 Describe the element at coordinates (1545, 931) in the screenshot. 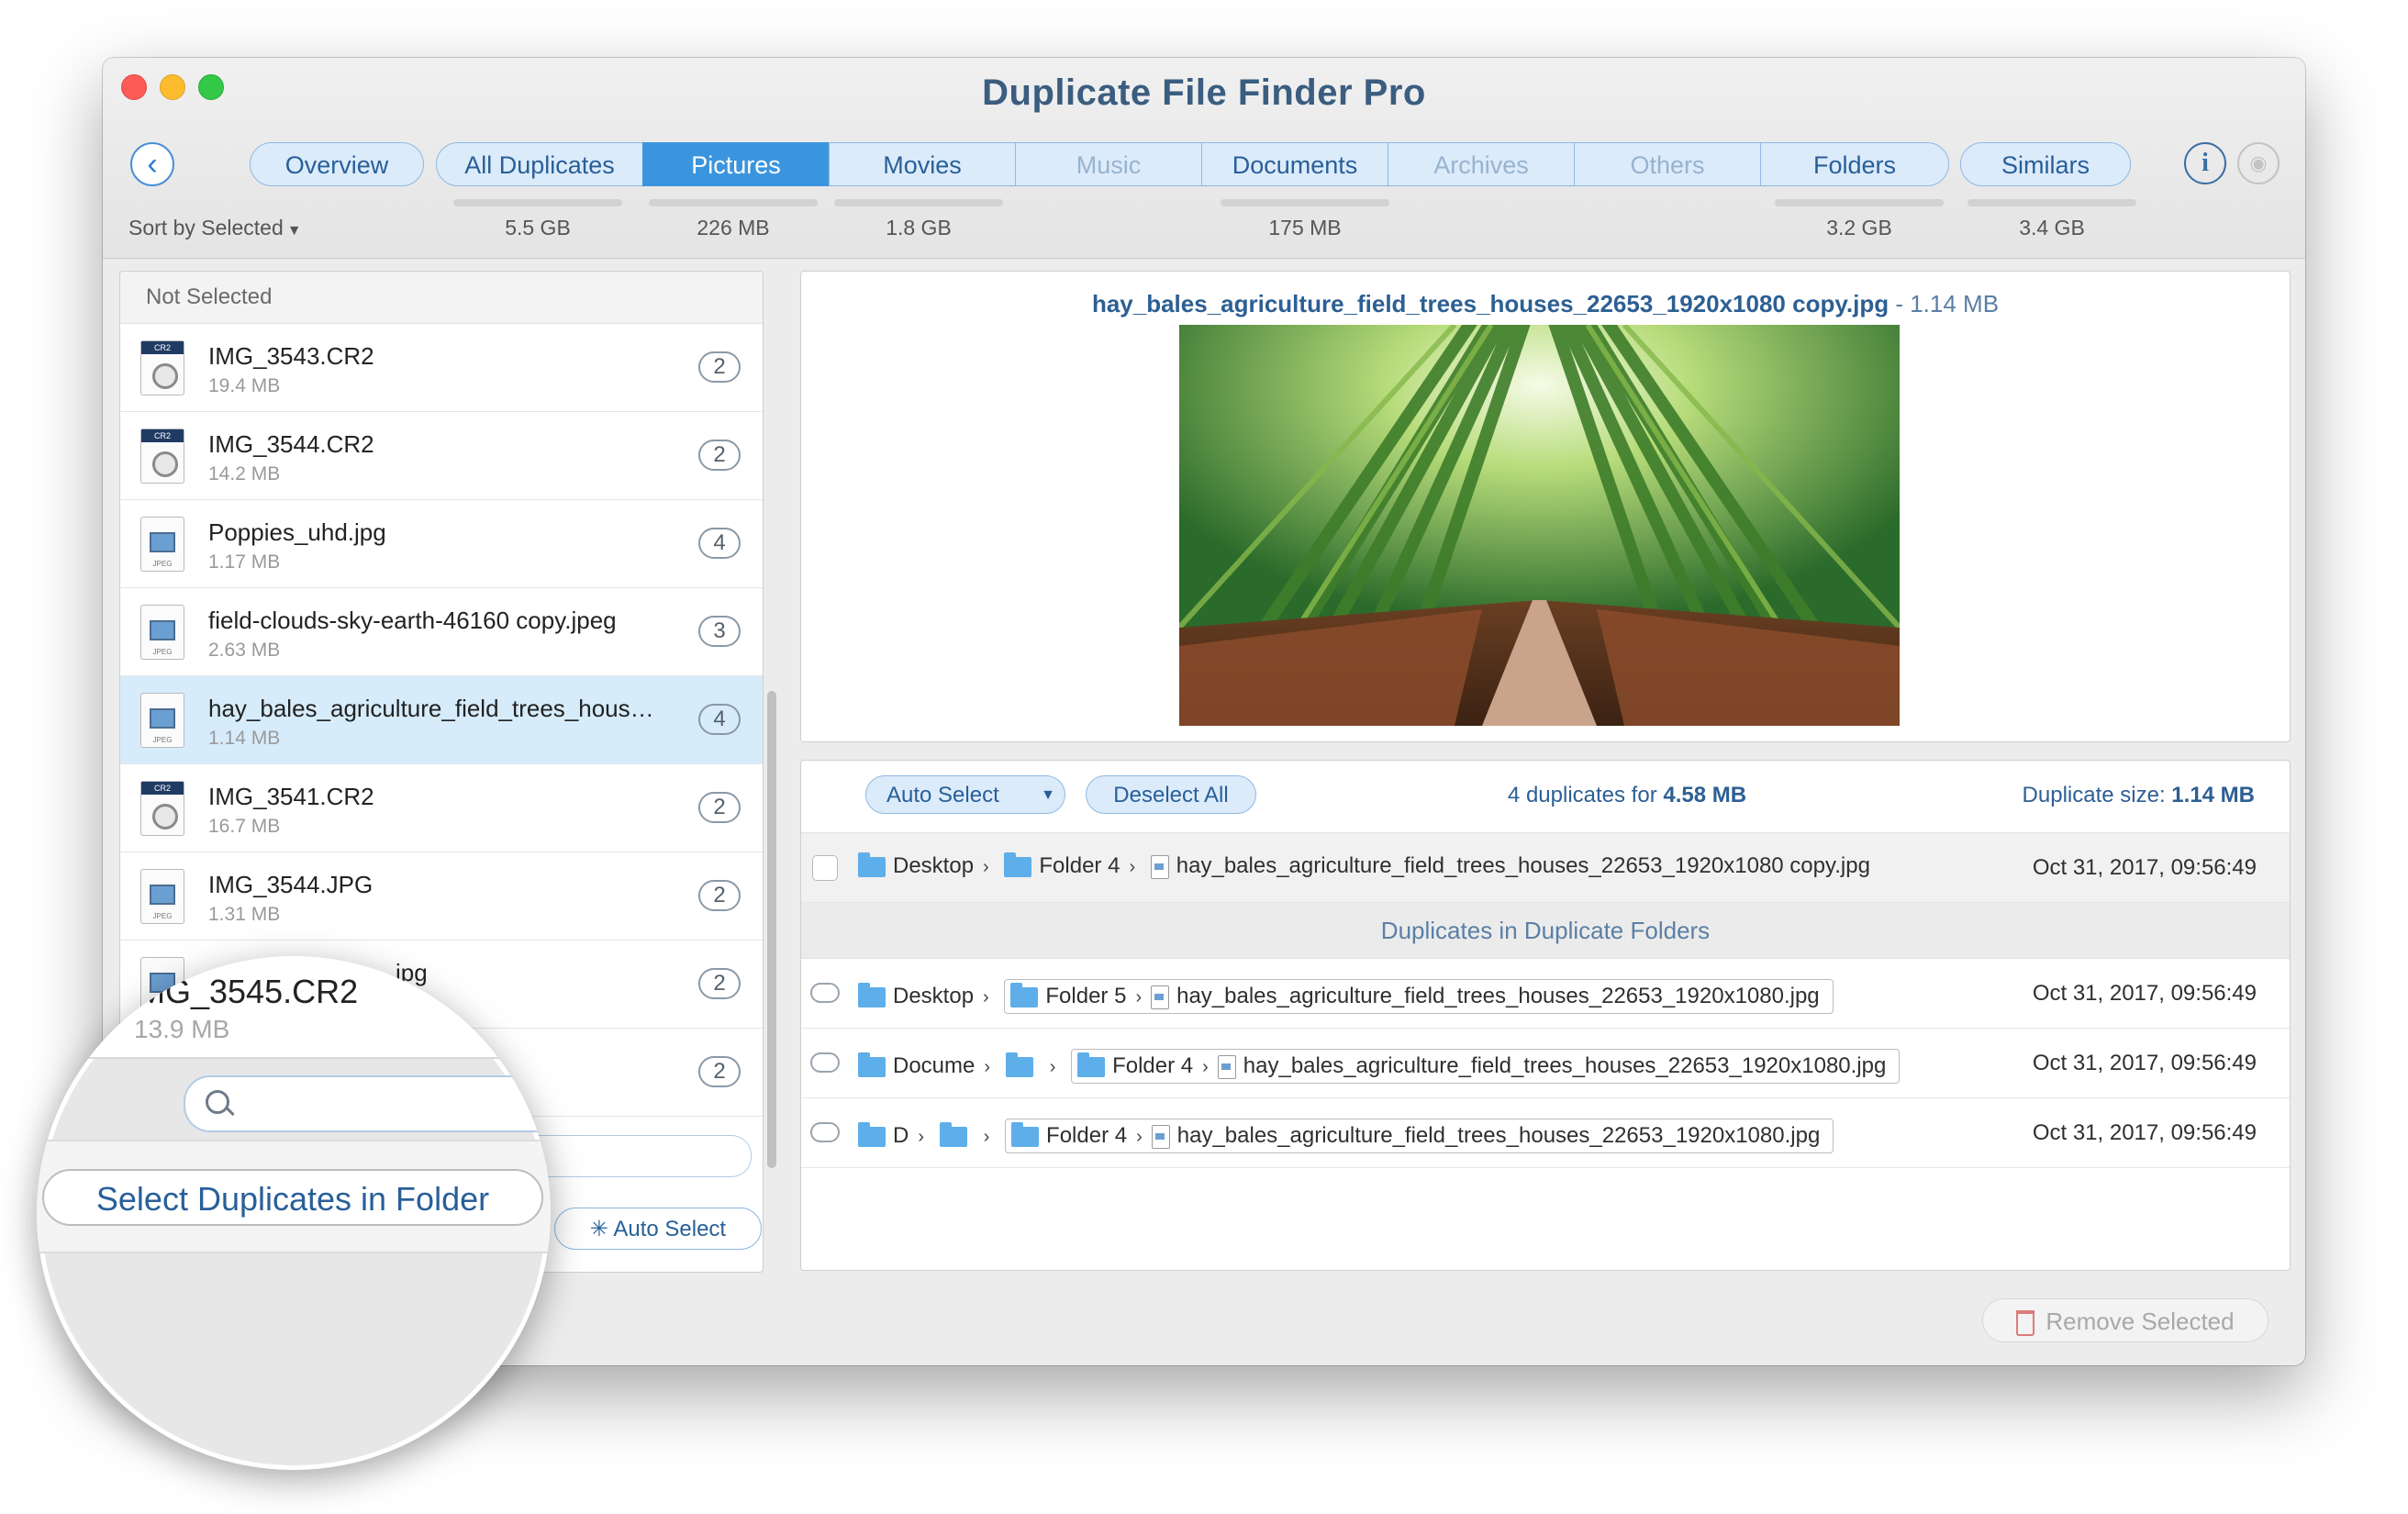

I see `group-heading: Duplicates in Duplicate Folders` at that location.